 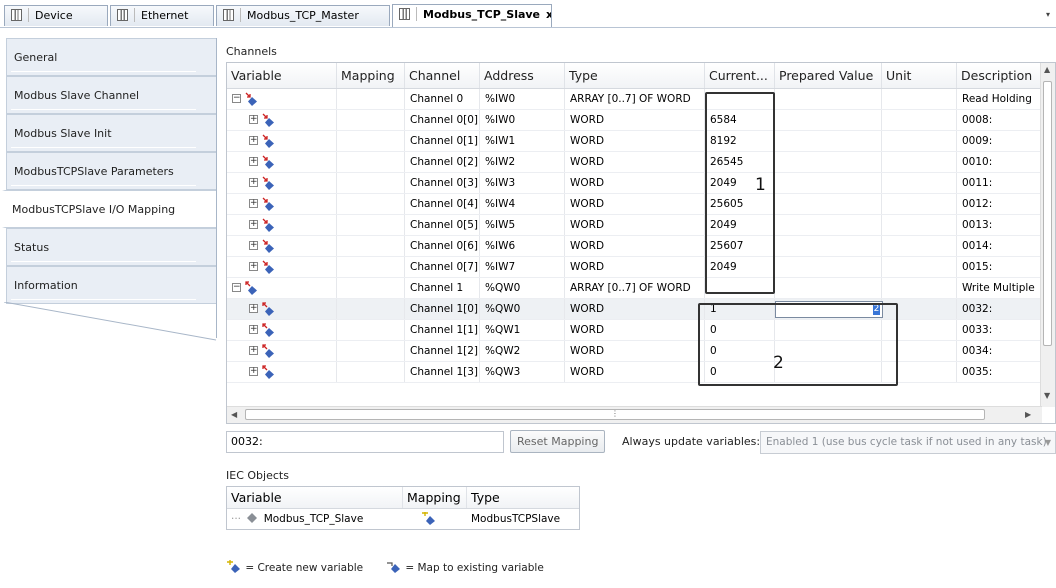 What do you see at coordinates (111, 285) in the screenshot?
I see `sidebar-item: Information` at bounding box center [111, 285].